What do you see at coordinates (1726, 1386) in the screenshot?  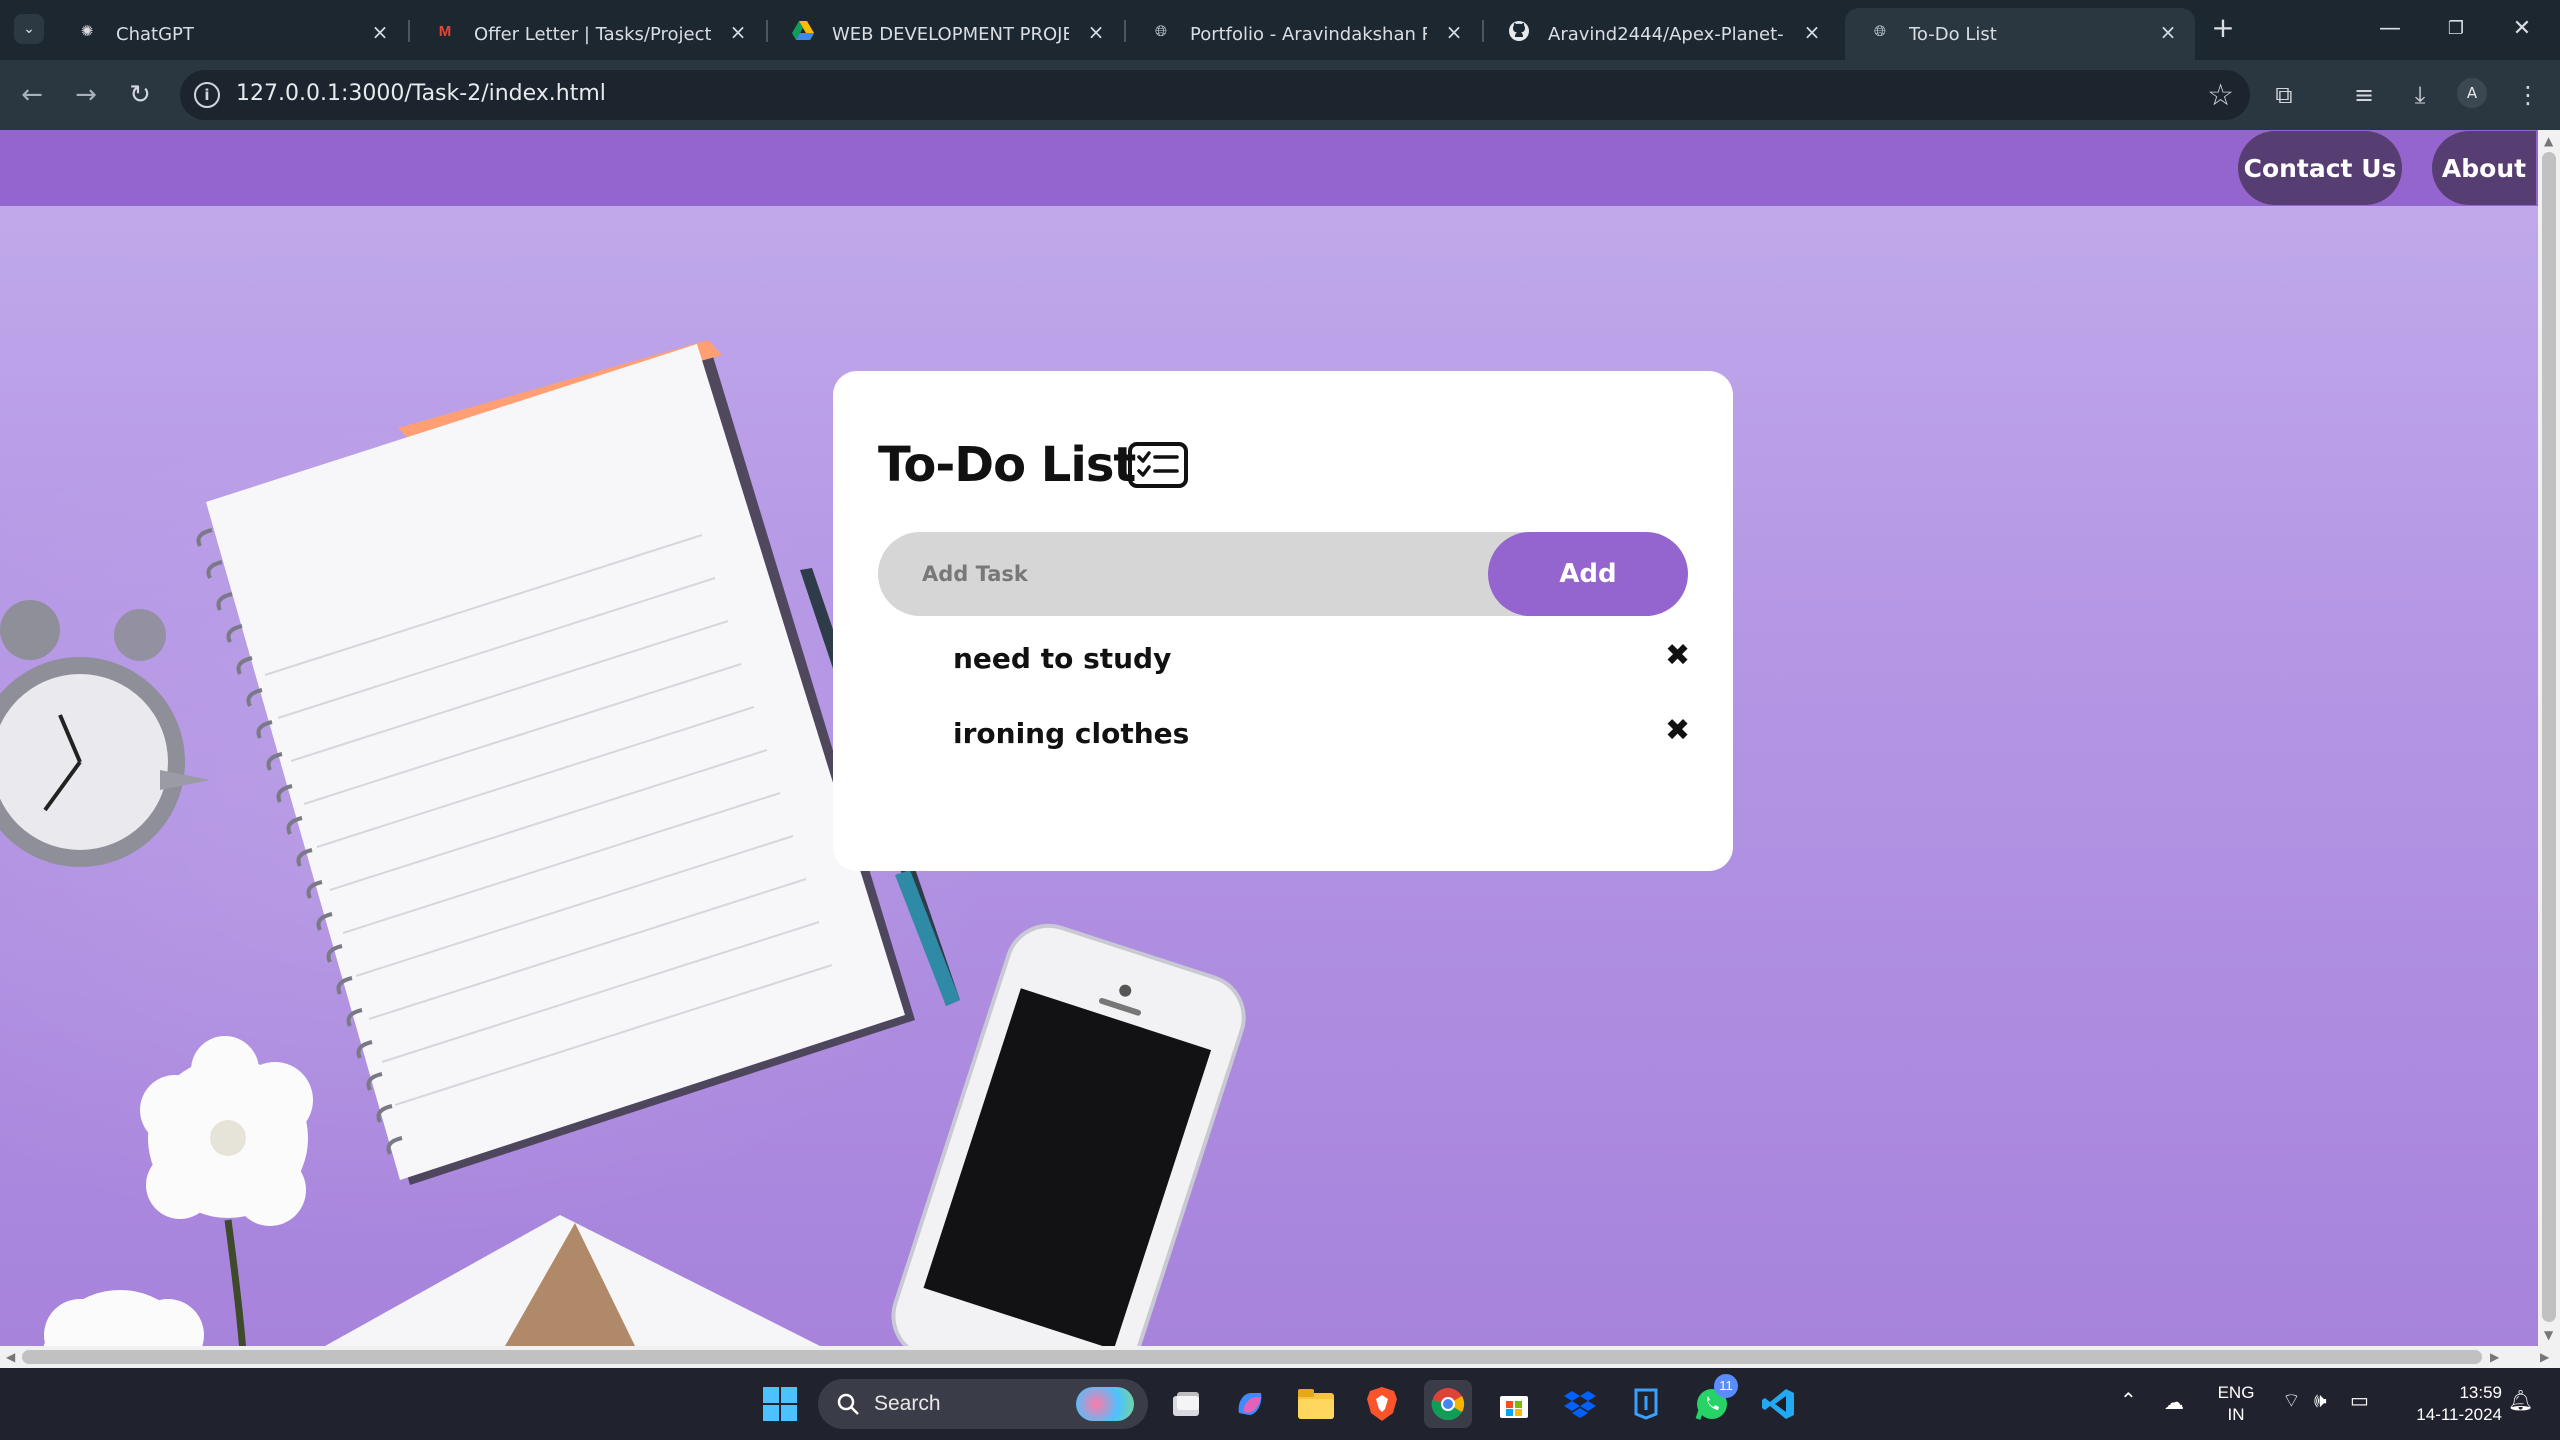 I see `notification-badge: 11` at bounding box center [1726, 1386].